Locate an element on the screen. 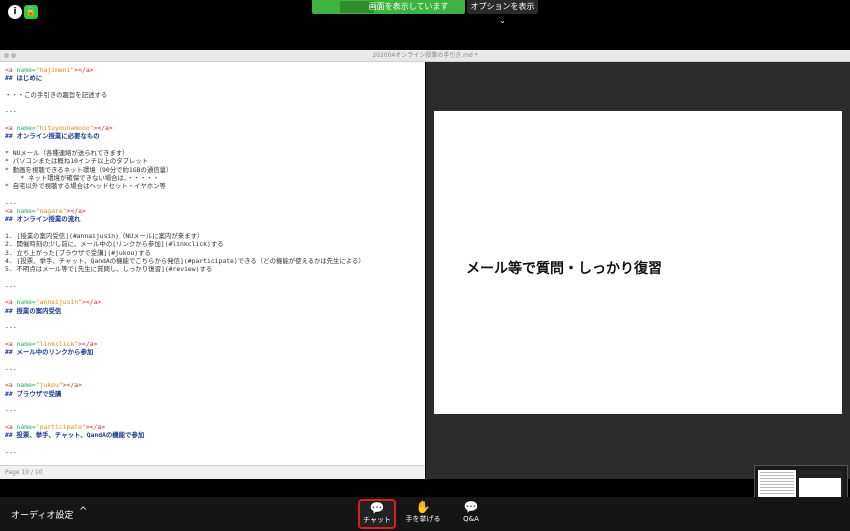 This screenshot has height=531, width=850. anchor-val: "linkclick" is located at coordinates (57, 343).